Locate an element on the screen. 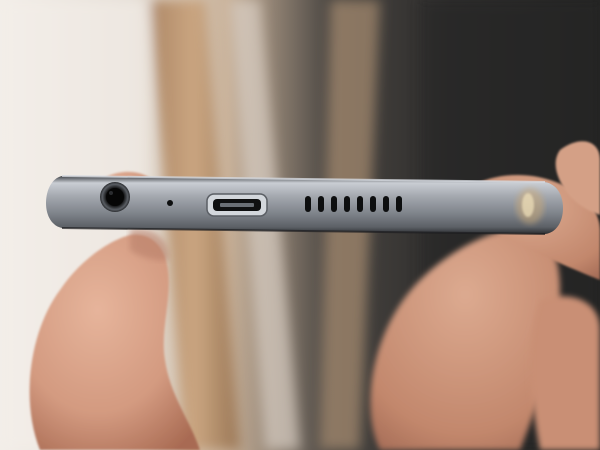 This screenshot has width=600, height=450. speaker-grille is located at coordinates (353, 204).